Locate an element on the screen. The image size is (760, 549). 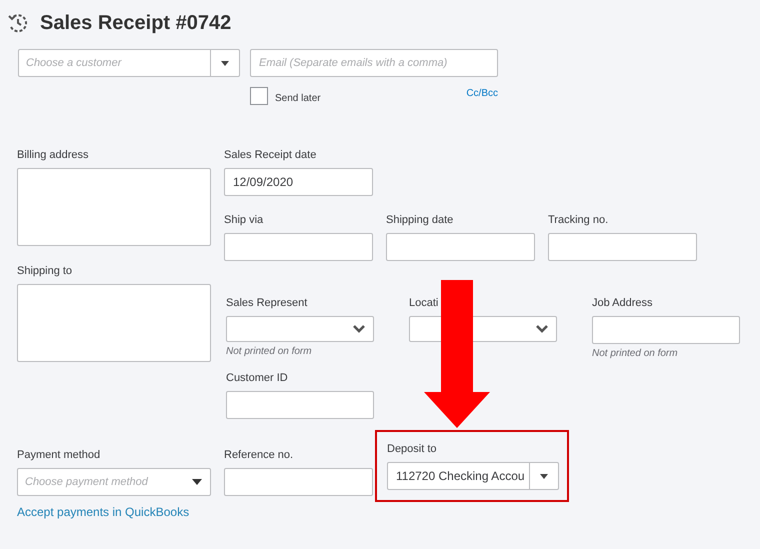
cc-bcc-link: Cc/Bcc is located at coordinates (482, 93).